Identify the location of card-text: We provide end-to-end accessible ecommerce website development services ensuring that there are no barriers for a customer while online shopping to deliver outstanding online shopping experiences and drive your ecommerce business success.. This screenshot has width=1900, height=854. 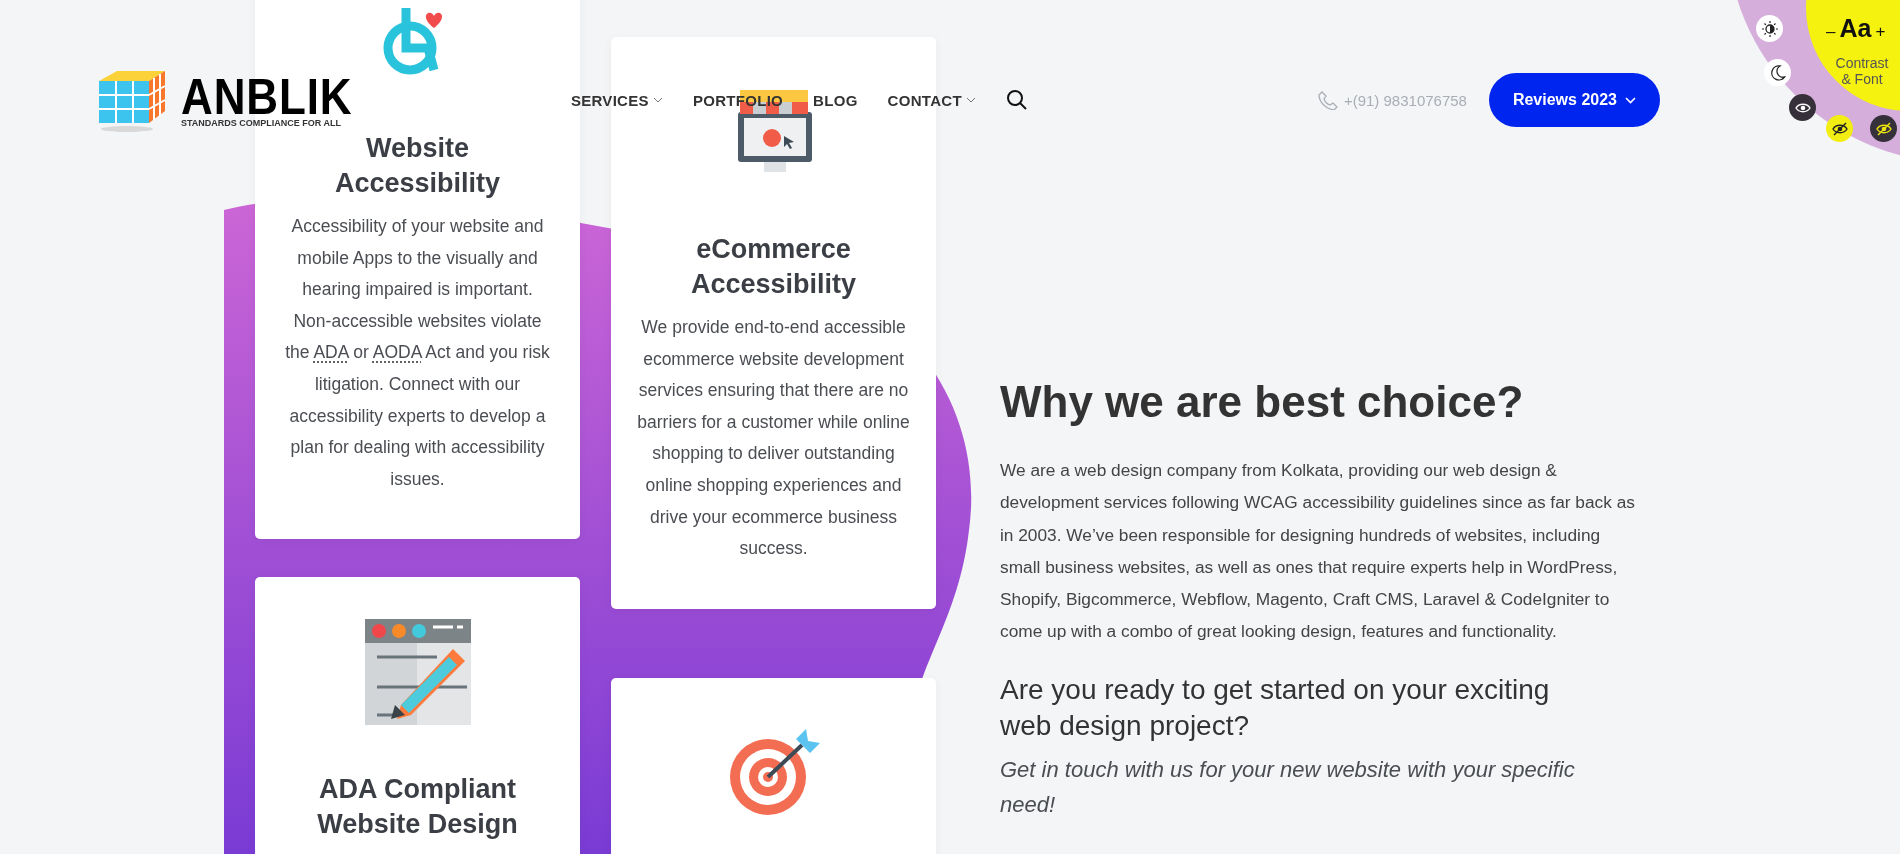
(773, 438).